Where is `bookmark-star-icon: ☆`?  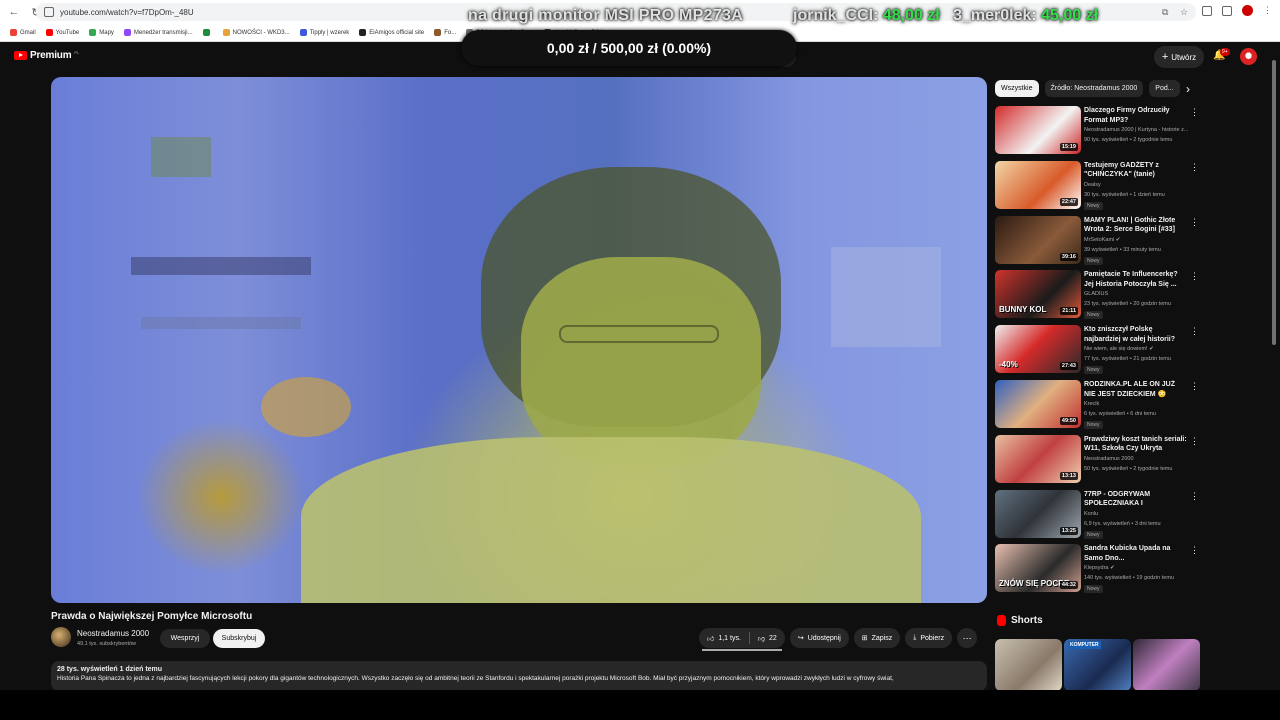
bookmark-star-icon: ☆ is located at coordinates (1185, 12).